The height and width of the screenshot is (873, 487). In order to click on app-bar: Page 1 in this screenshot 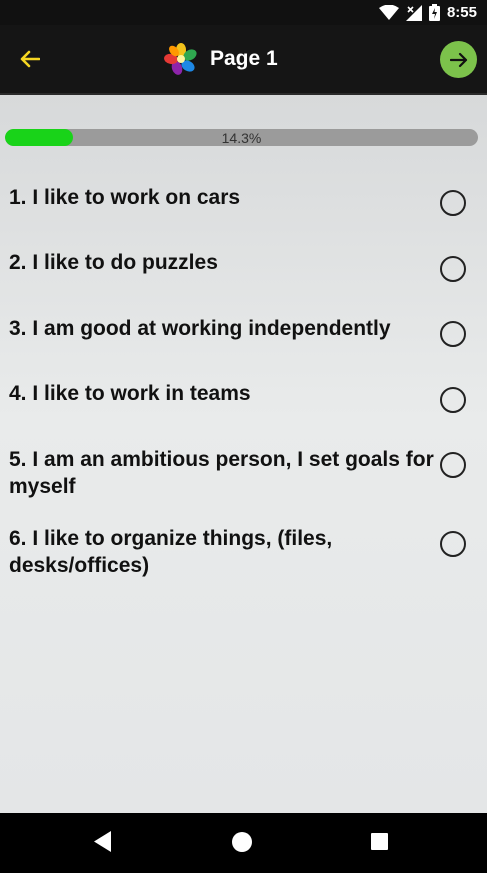, I will do `click(243, 60)`.